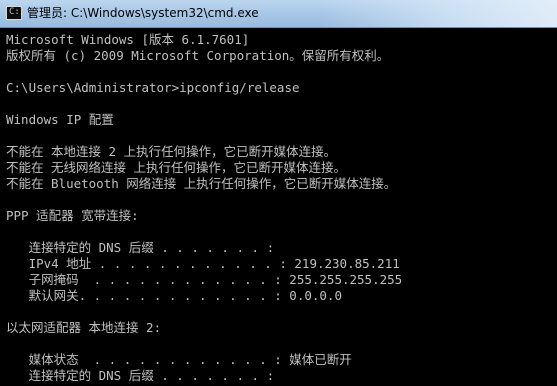 The width and height of the screenshot is (557, 386). Describe the element at coordinates (60, 119) in the screenshot. I see `console-line-ip-config: Windows IP 配置` at that location.